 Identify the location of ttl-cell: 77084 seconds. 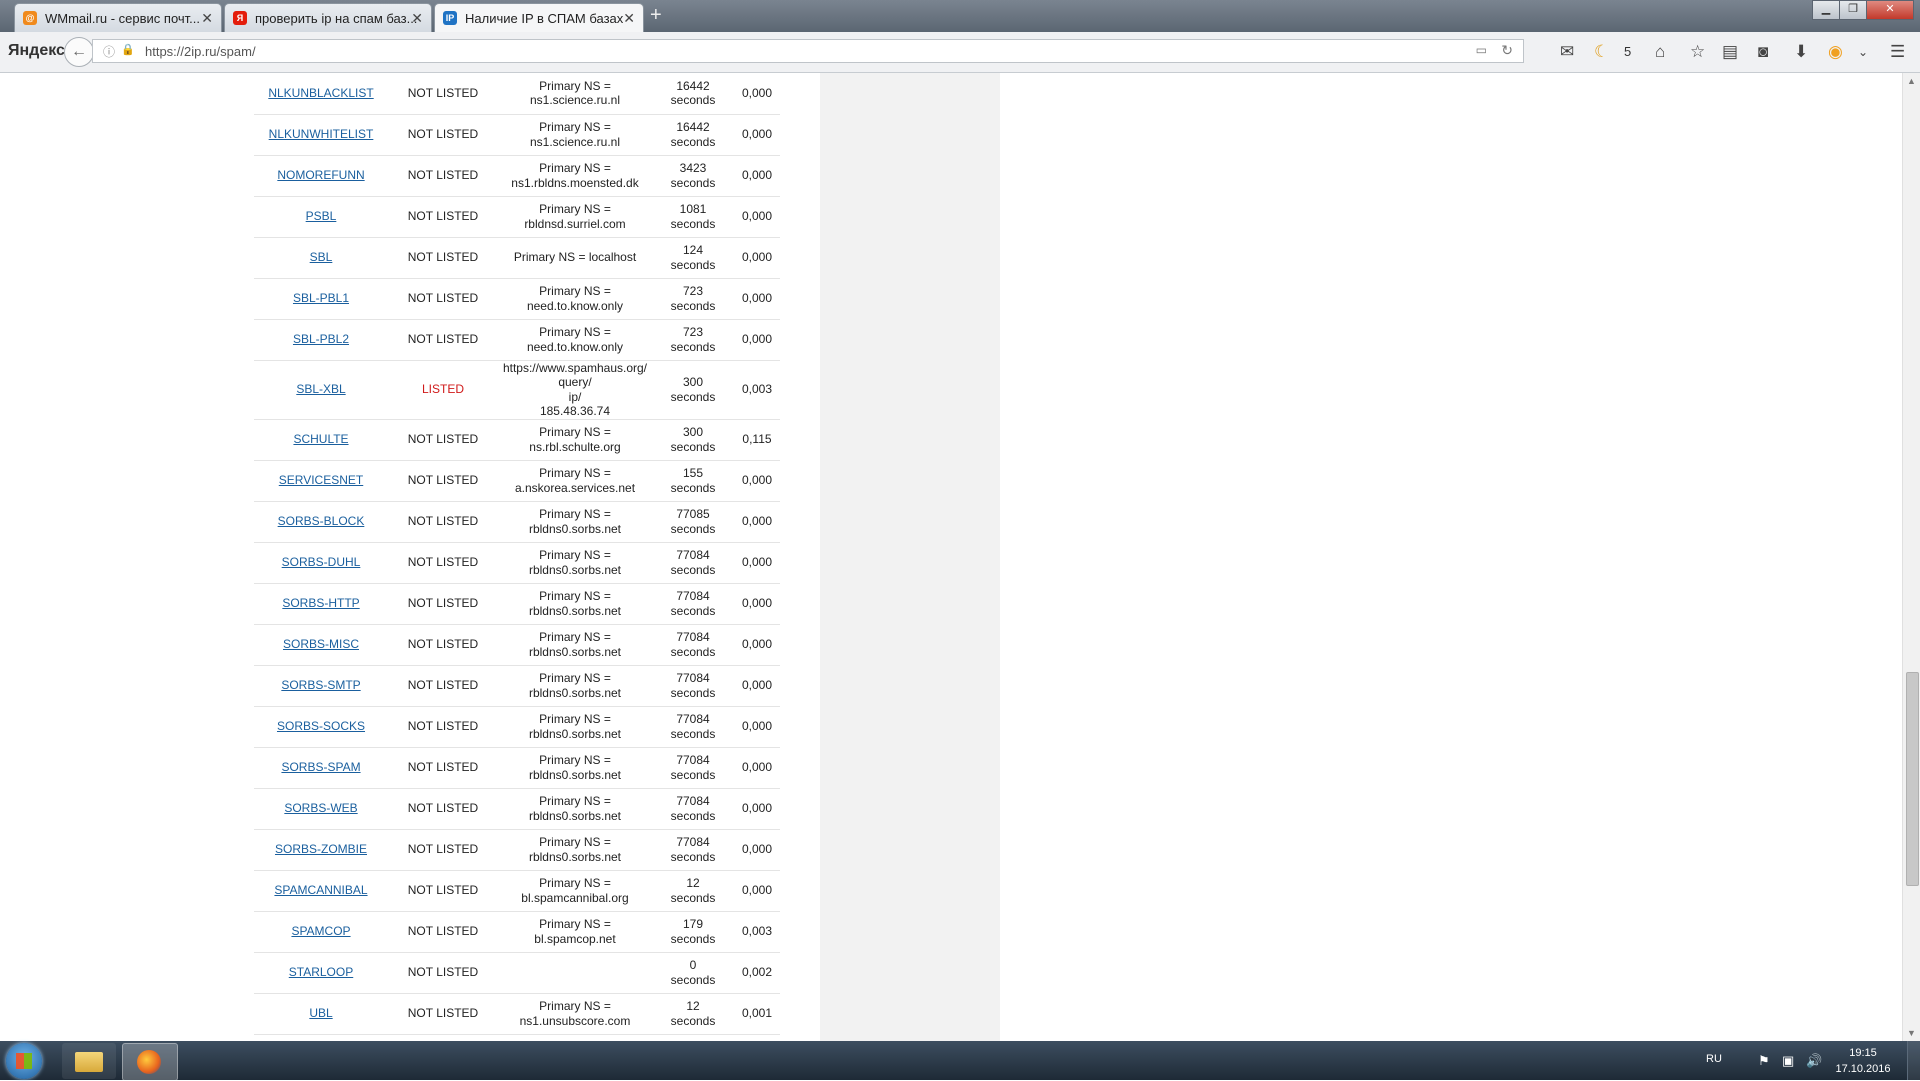
(693, 809).